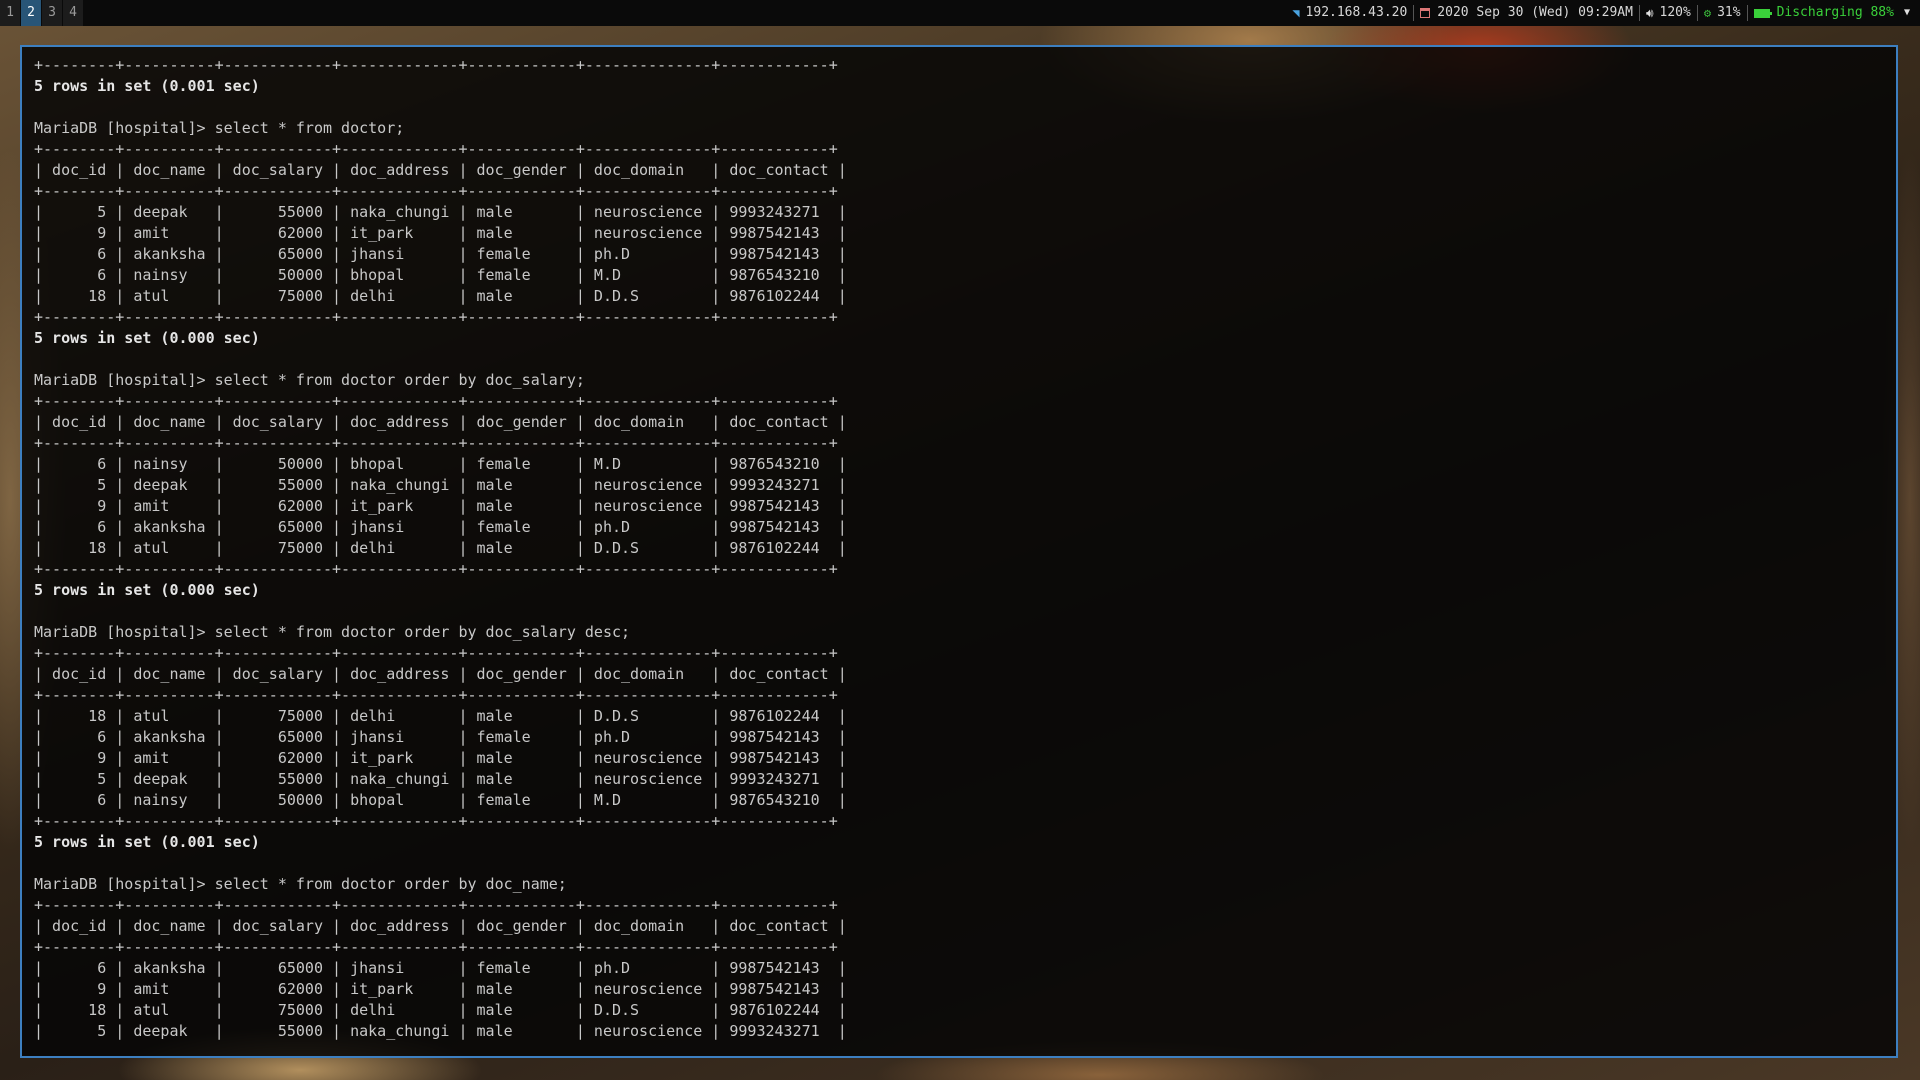 The width and height of the screenshot is (1920, 1080). I want to click on datetime-text: 2020 Sep 30 (Wed) 09:29AM, so click(1535, 12).